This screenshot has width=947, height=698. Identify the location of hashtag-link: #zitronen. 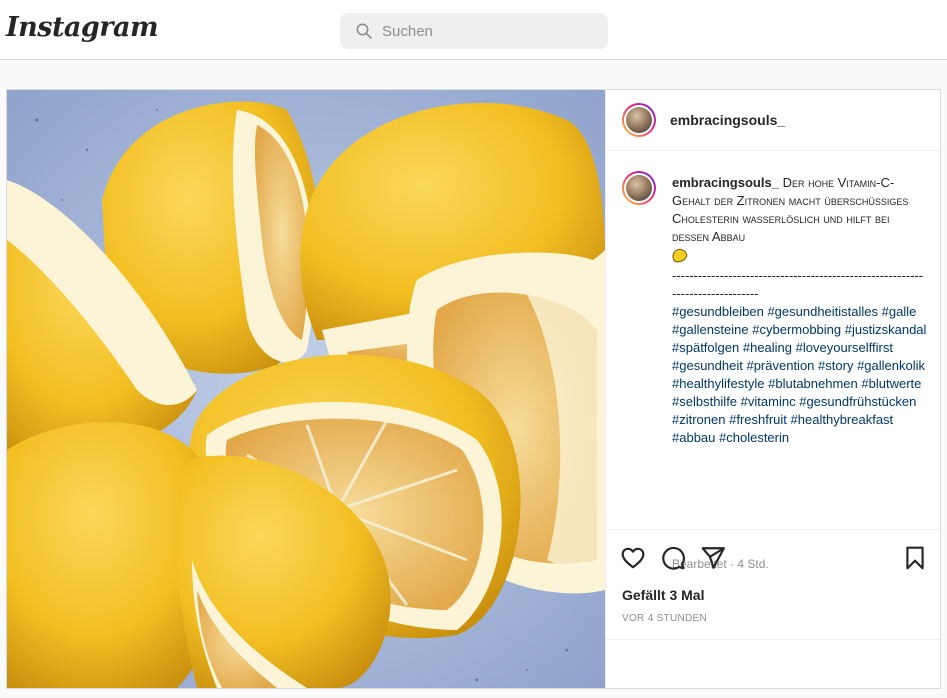
(698, 419).